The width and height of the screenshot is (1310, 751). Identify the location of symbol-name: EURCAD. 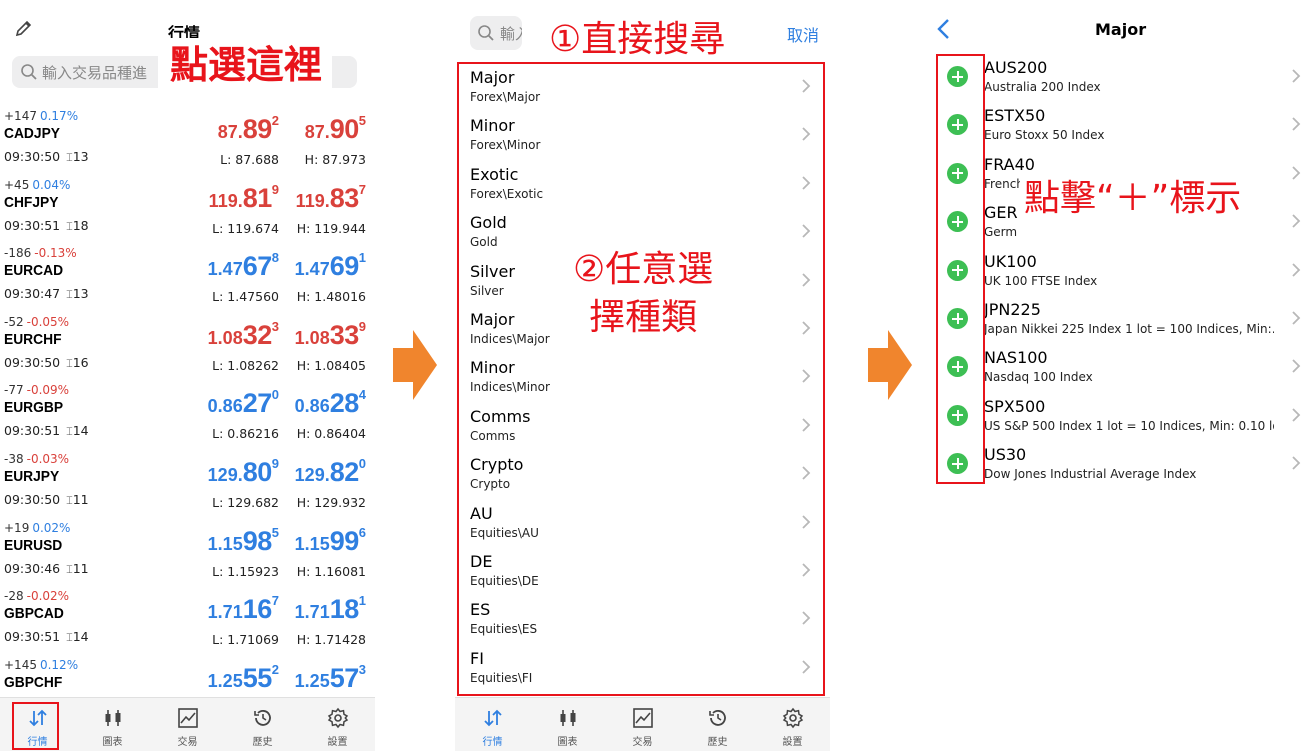
(34, 271).